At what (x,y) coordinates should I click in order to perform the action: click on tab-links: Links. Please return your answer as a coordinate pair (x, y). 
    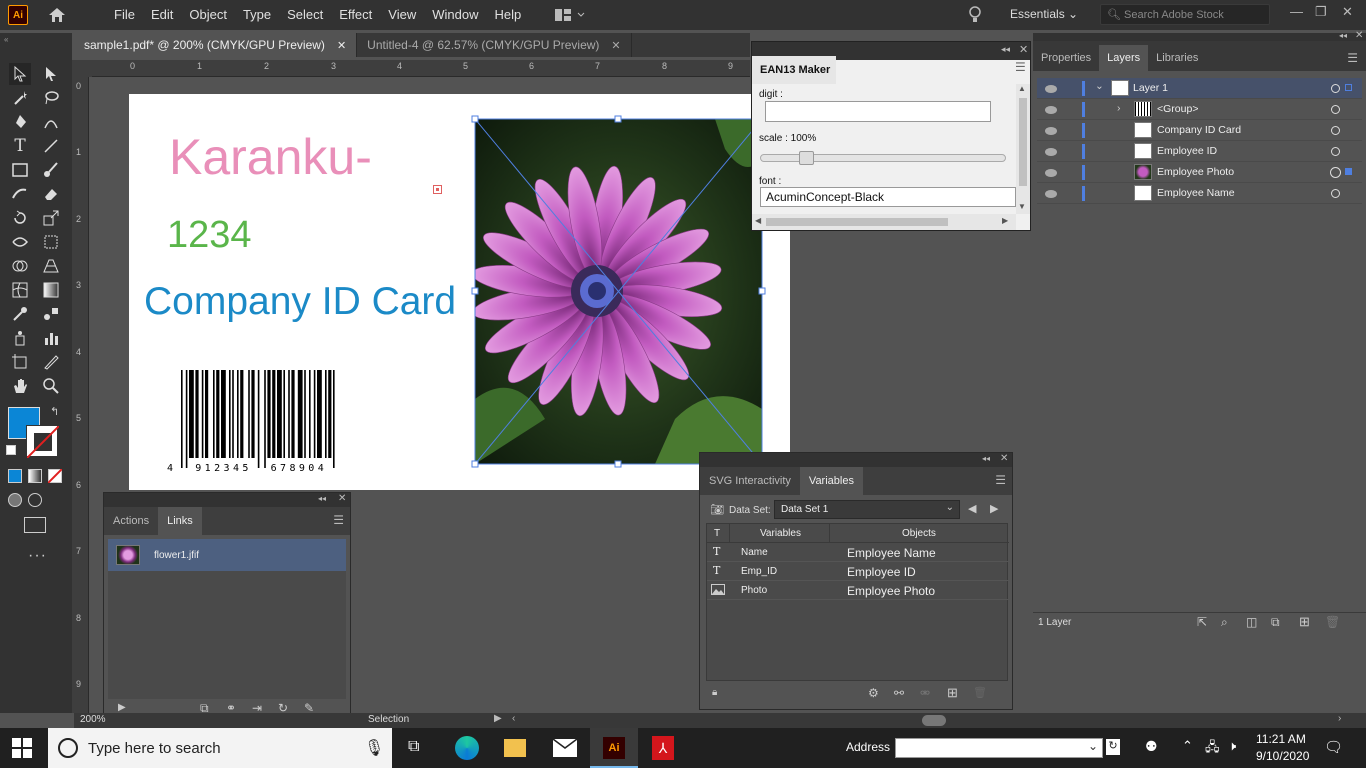
    Looking at the image, I should click on (180, 521).